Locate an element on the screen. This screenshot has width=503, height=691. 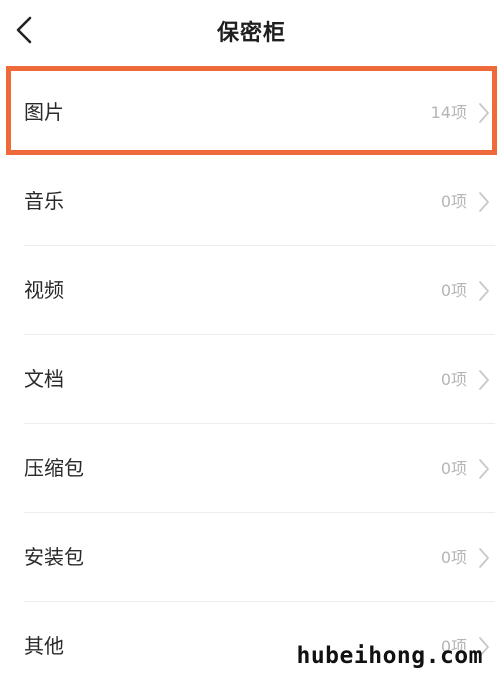
list-item-music: 音乐 0项 is located at coordinates (251, 201).